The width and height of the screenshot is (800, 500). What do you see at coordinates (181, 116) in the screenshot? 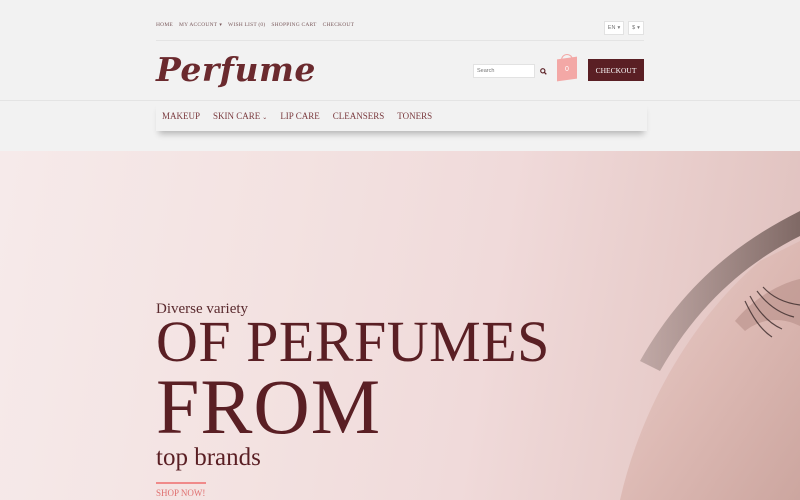
I see `nav-item-makeup: MAKEUP` at bounding box center [181, 116].